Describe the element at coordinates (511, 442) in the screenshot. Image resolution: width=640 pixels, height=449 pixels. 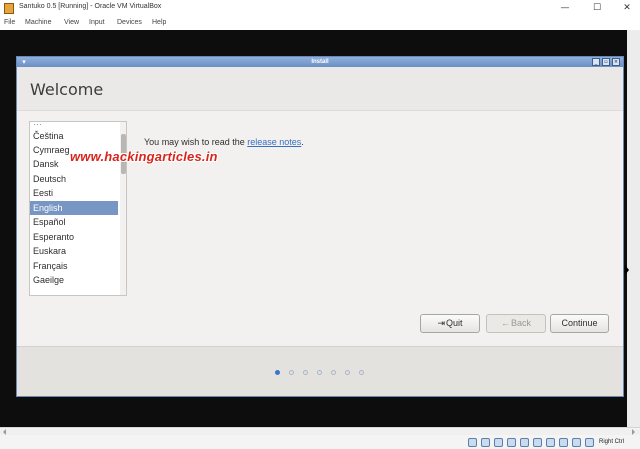
I see `network-icon` at that location.